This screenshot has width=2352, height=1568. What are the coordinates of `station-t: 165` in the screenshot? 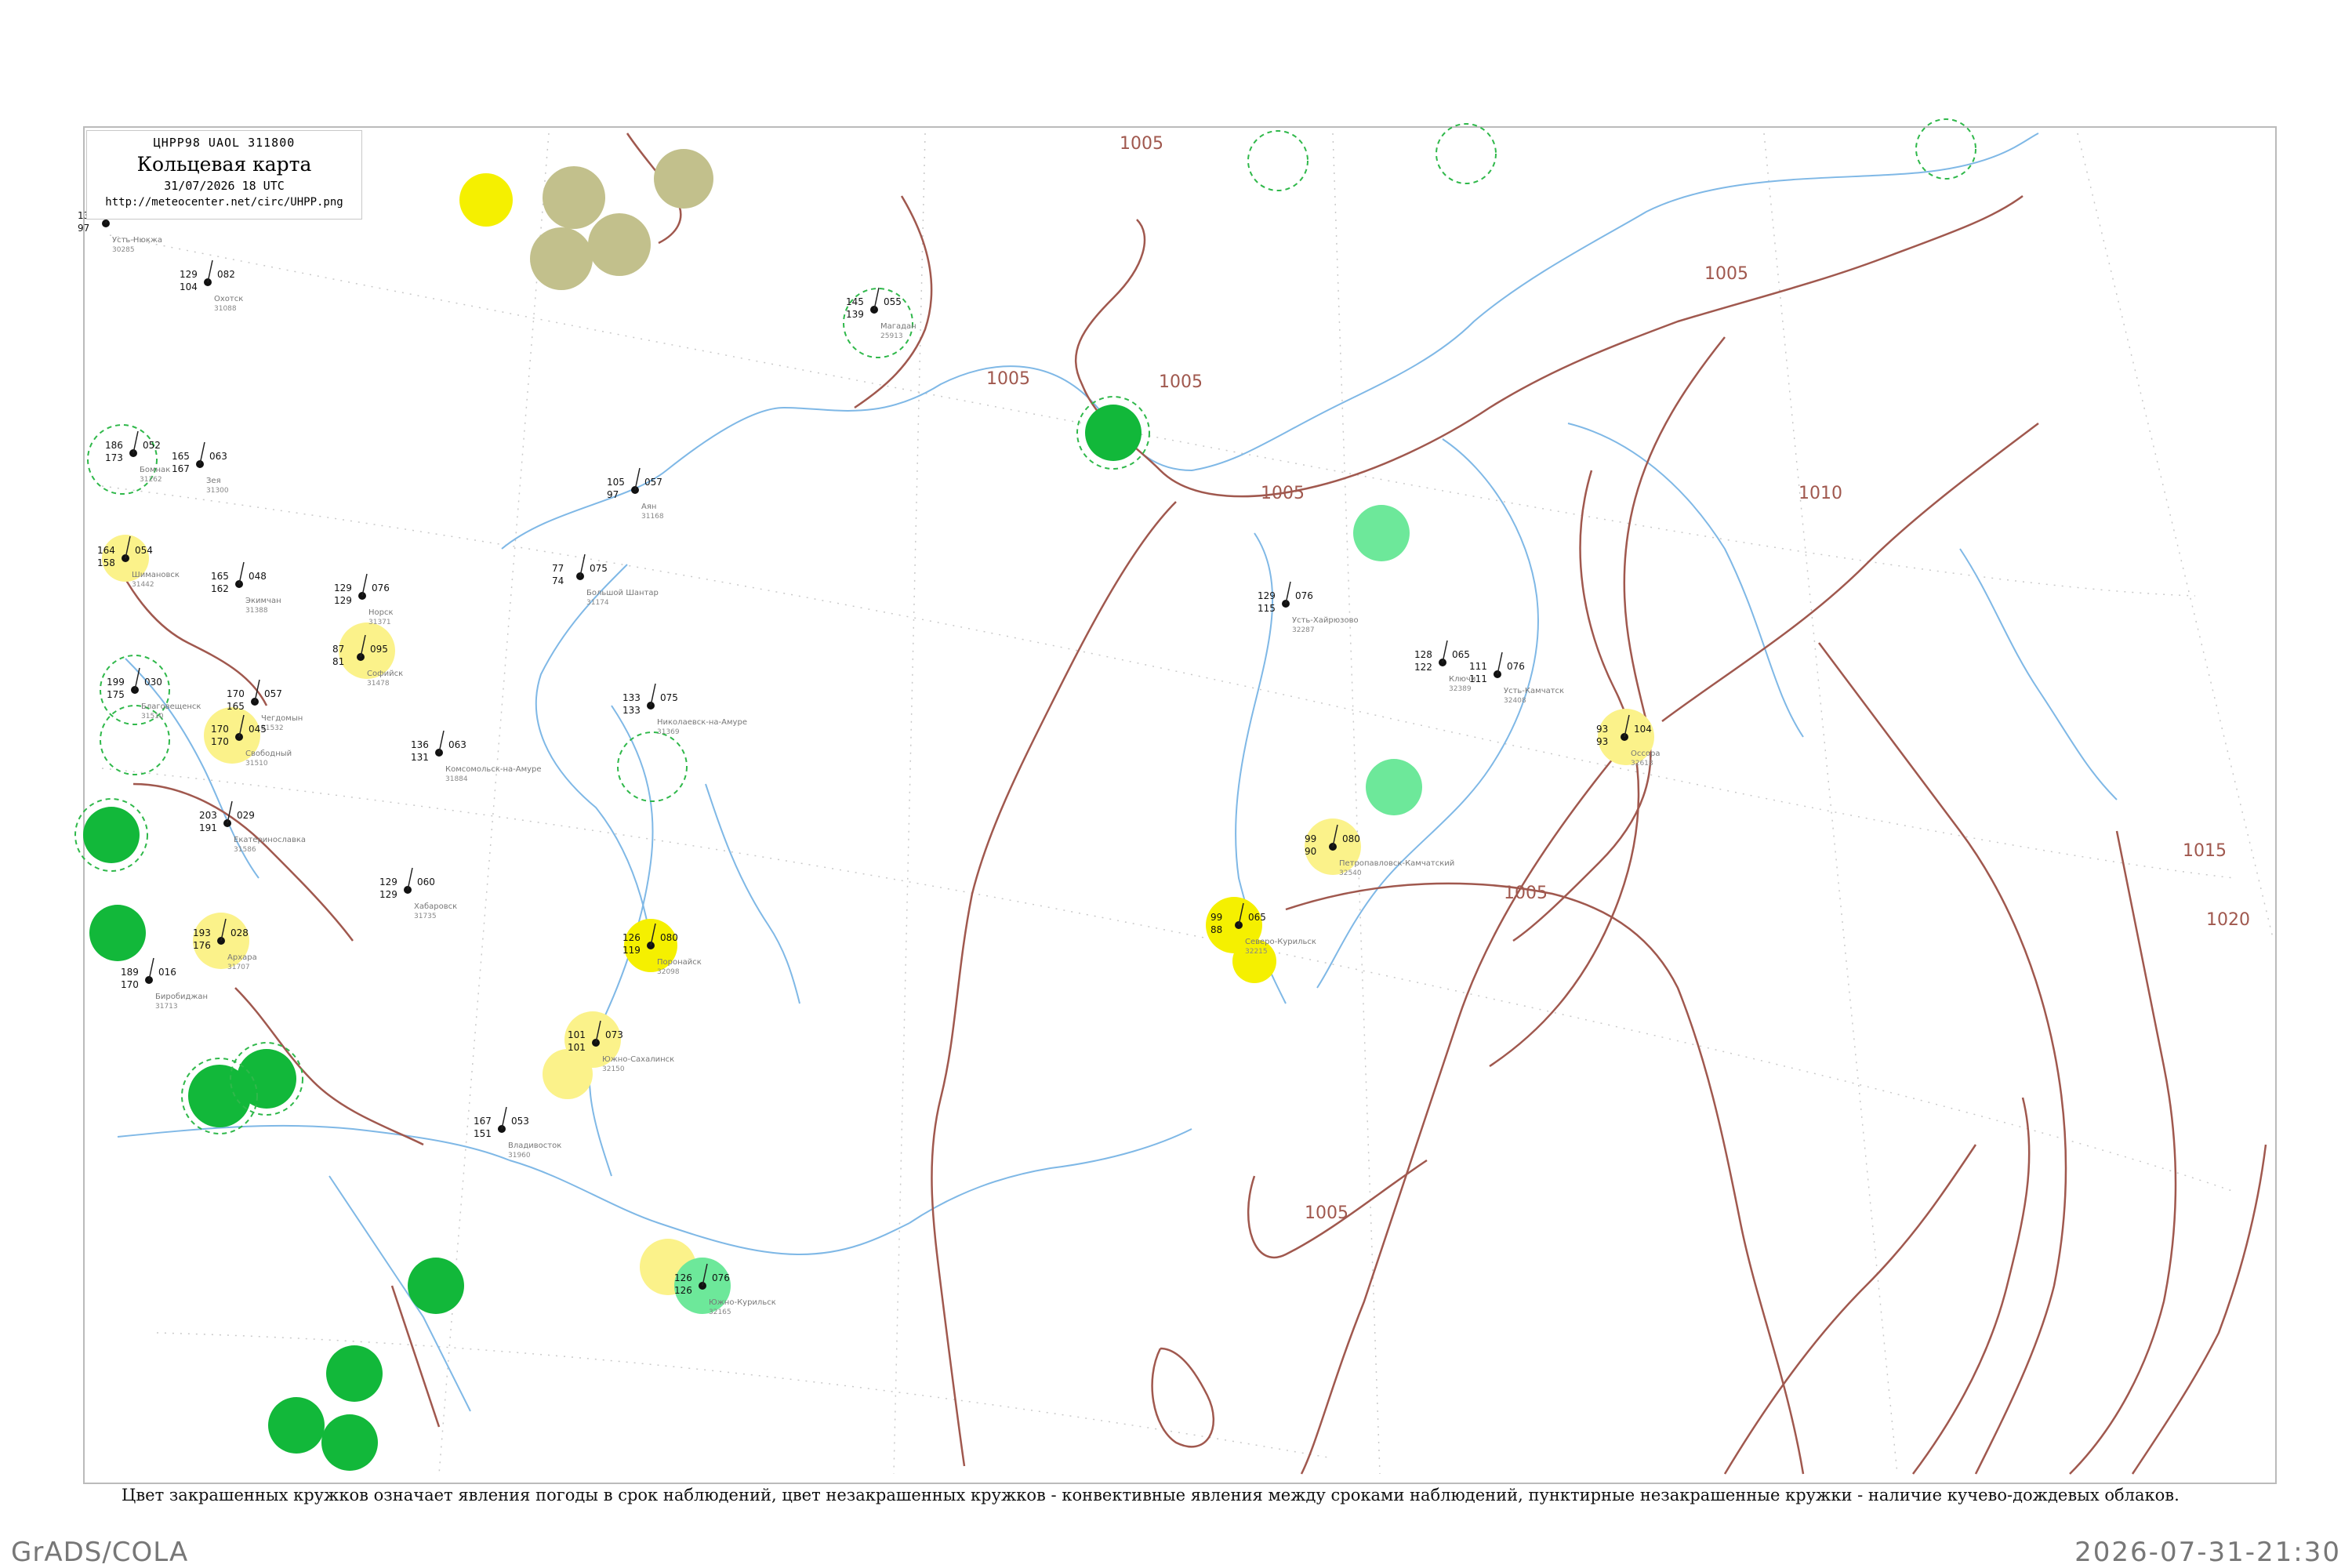 It's located at (220, 576).